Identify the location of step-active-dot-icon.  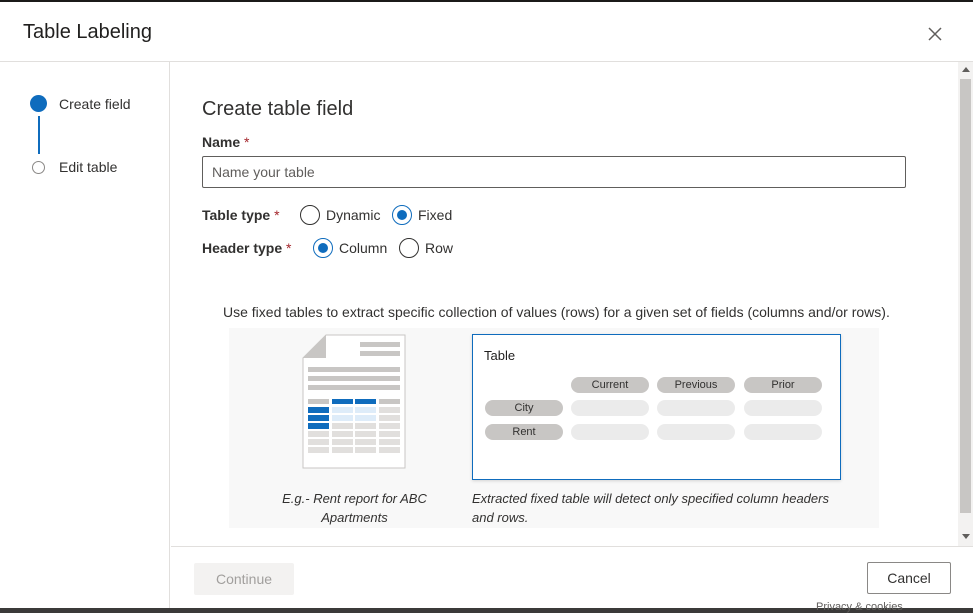
(38, 103).